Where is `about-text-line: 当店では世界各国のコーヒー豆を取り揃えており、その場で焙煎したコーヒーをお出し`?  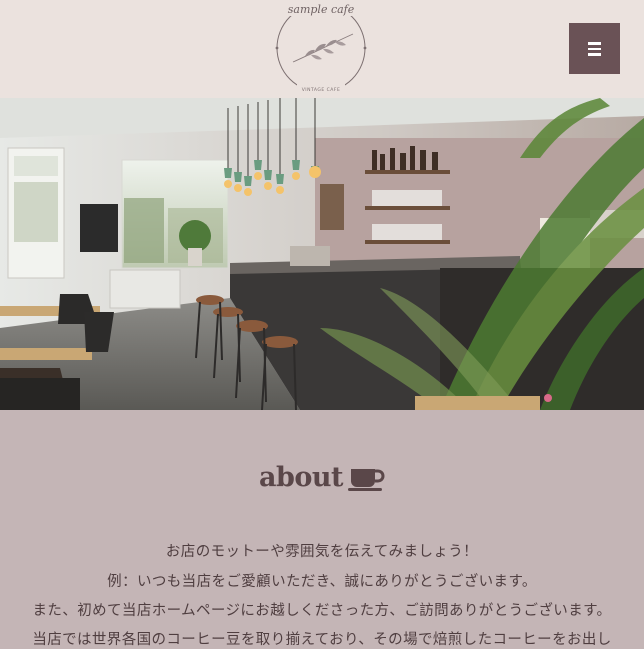
about-text-line: 当店では世界各国のコーヒー豆を取り揃えており、その場で焙煎したコーヒーをお出し is located at coordinates (322, 640).